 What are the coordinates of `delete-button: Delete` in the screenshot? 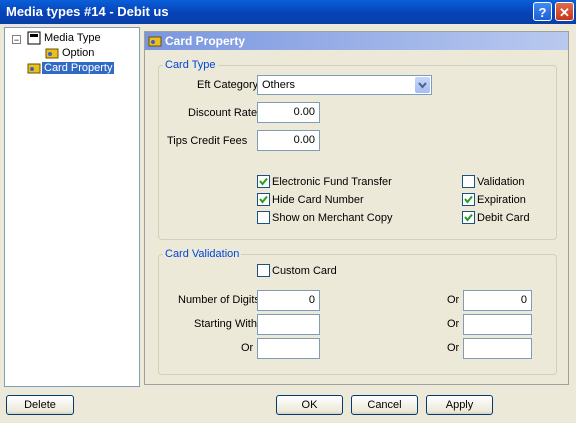 It's located at (40, 405).